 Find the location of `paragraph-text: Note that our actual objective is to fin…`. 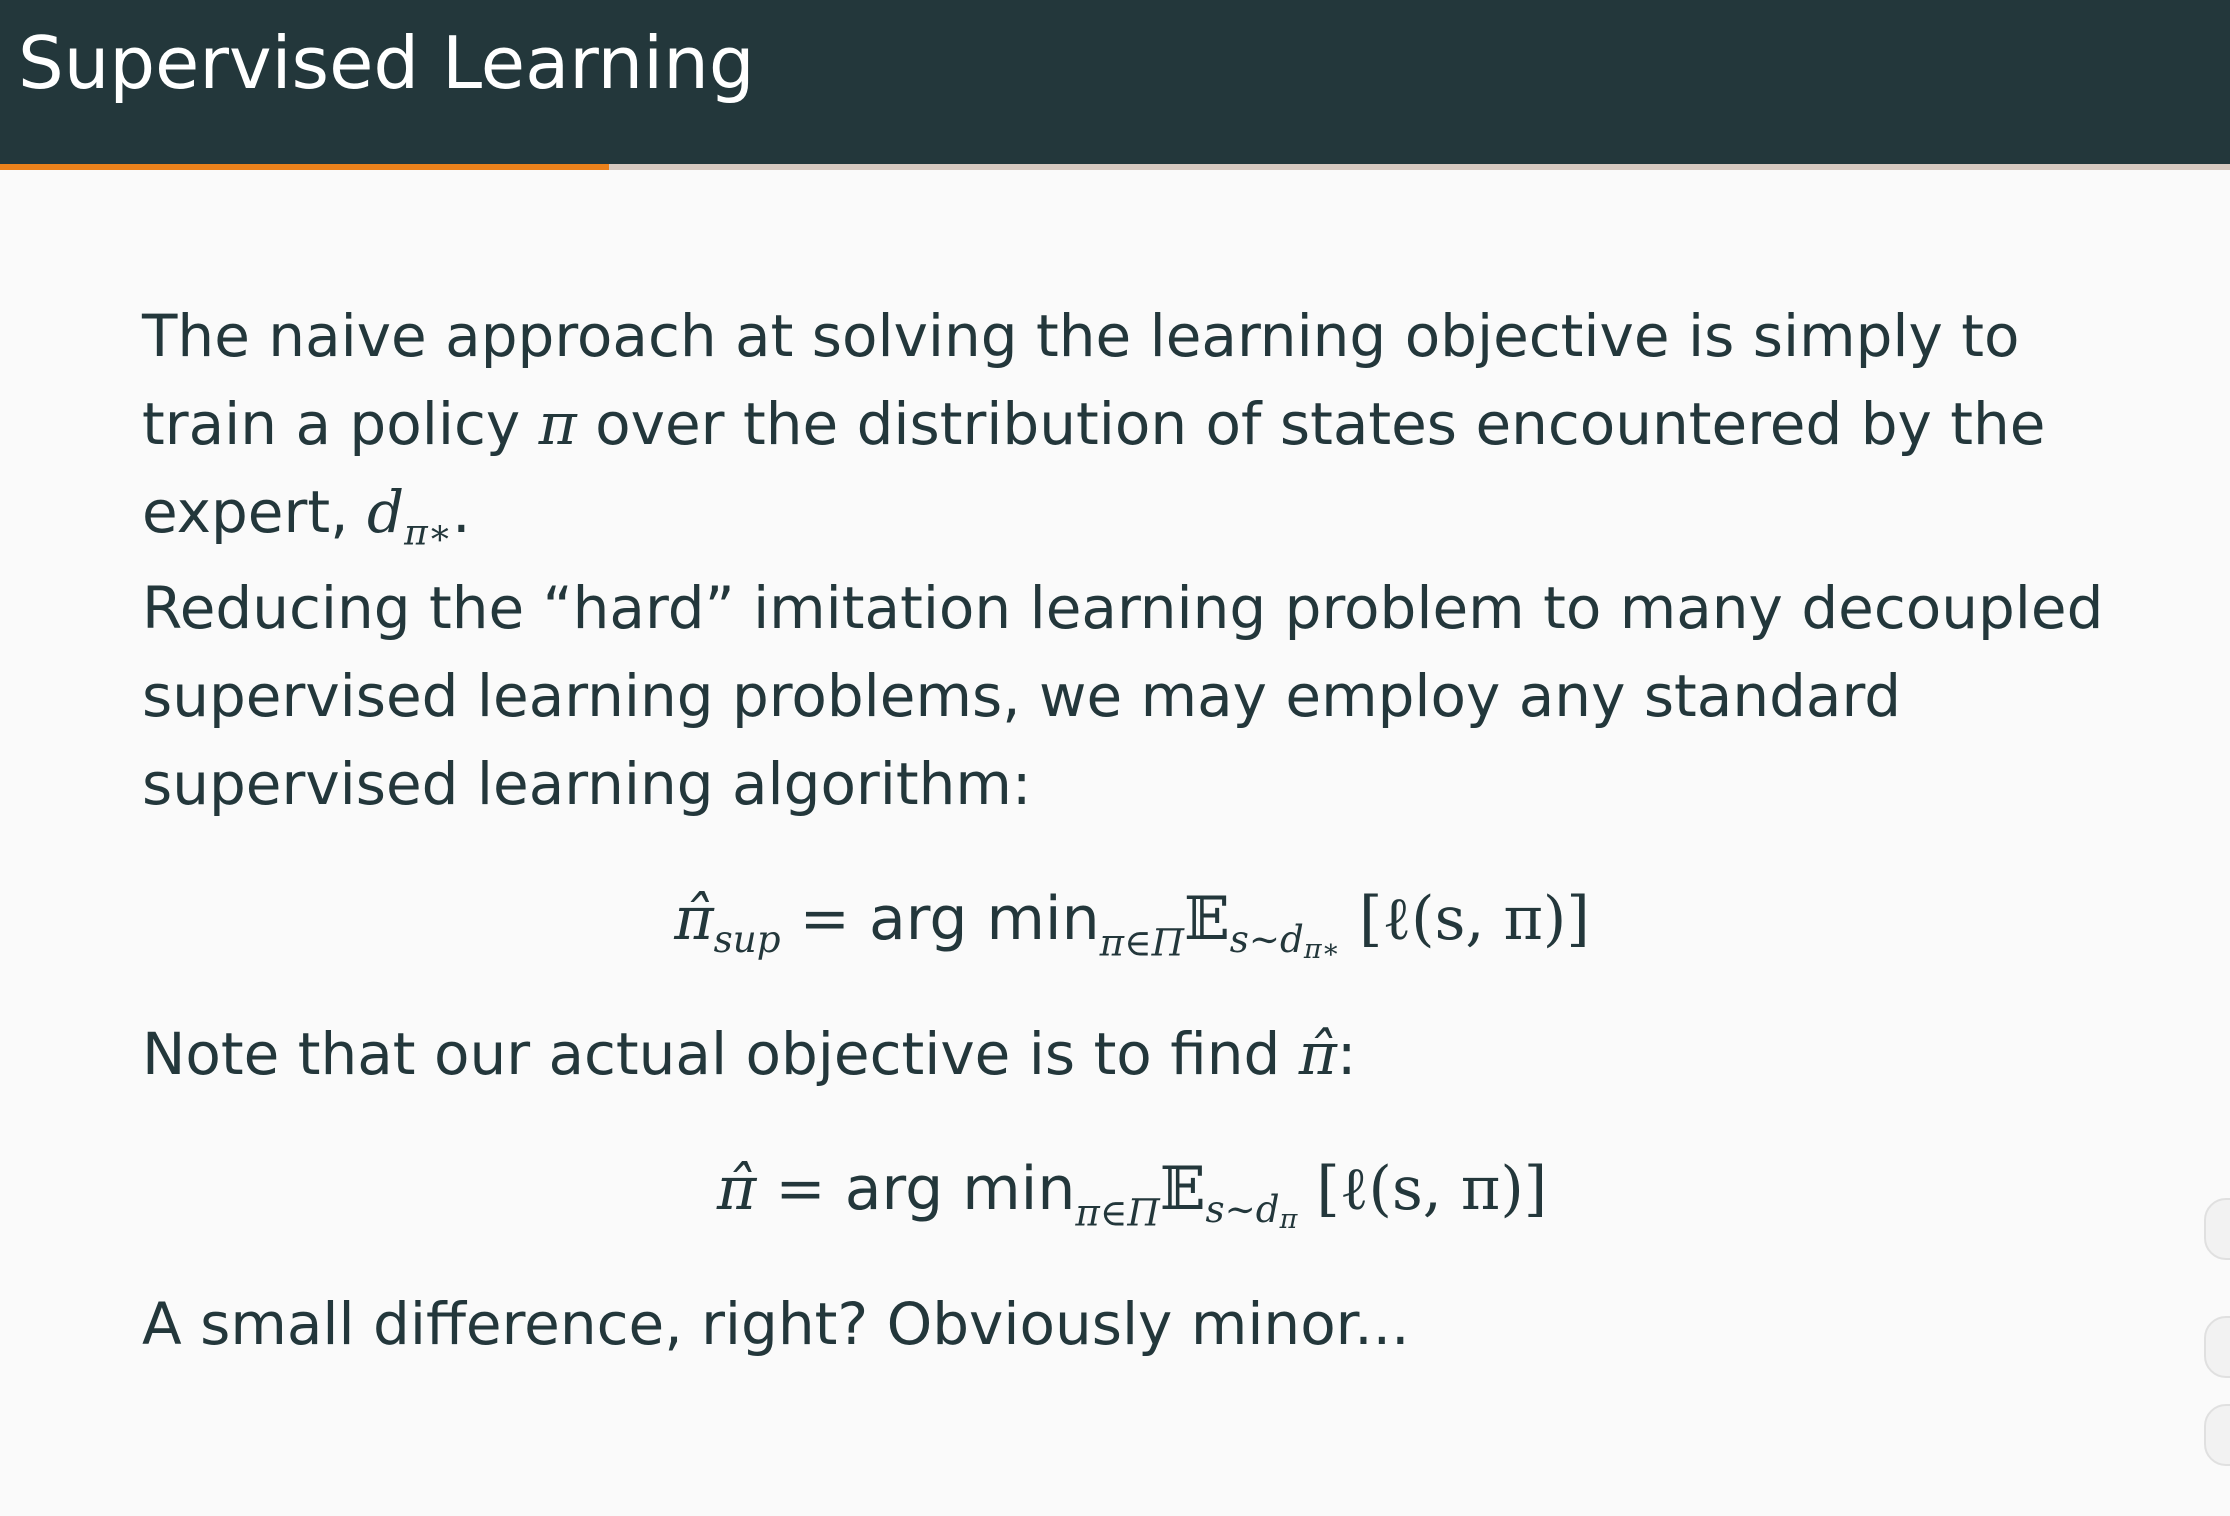

paragraph-text: Note that our actual objective is to fin… is located at coordinates (720, 1054).